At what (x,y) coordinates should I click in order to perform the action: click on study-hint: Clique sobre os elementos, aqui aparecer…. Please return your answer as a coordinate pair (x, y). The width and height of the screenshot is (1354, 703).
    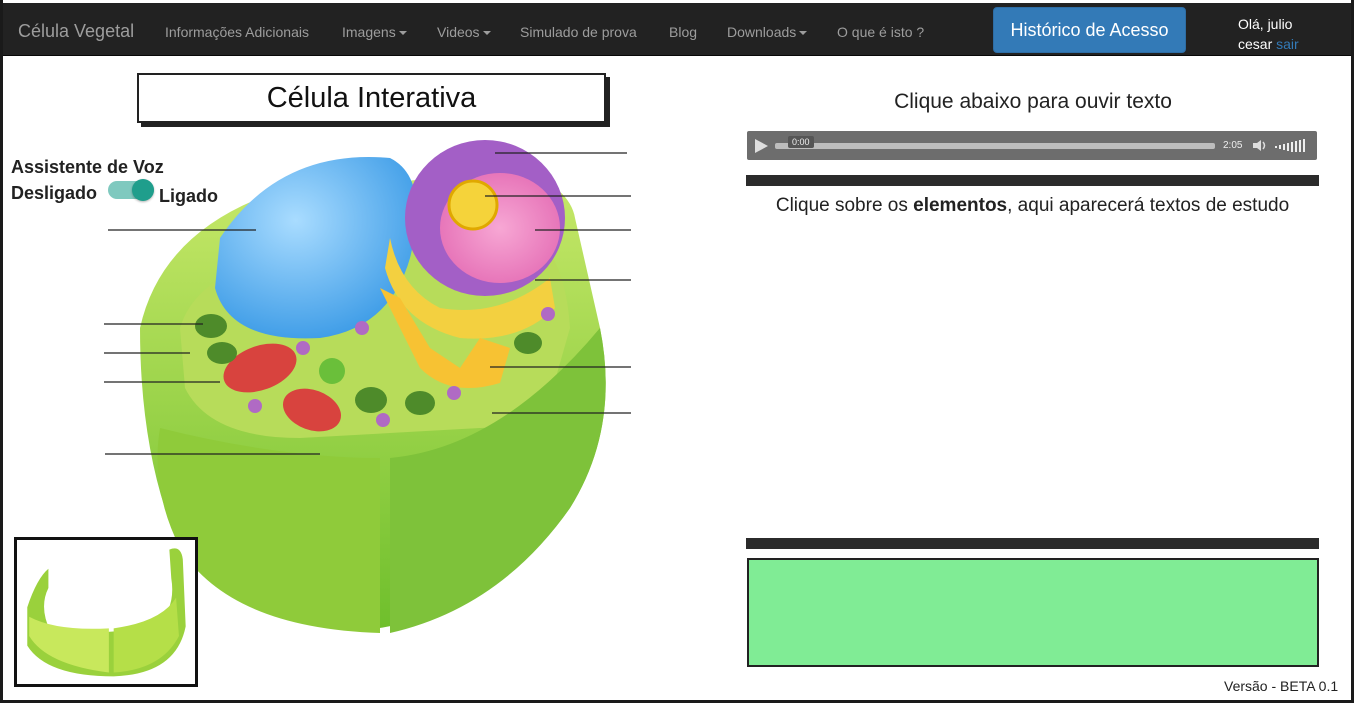
    Looking at the image, I should click on (1032, 205).